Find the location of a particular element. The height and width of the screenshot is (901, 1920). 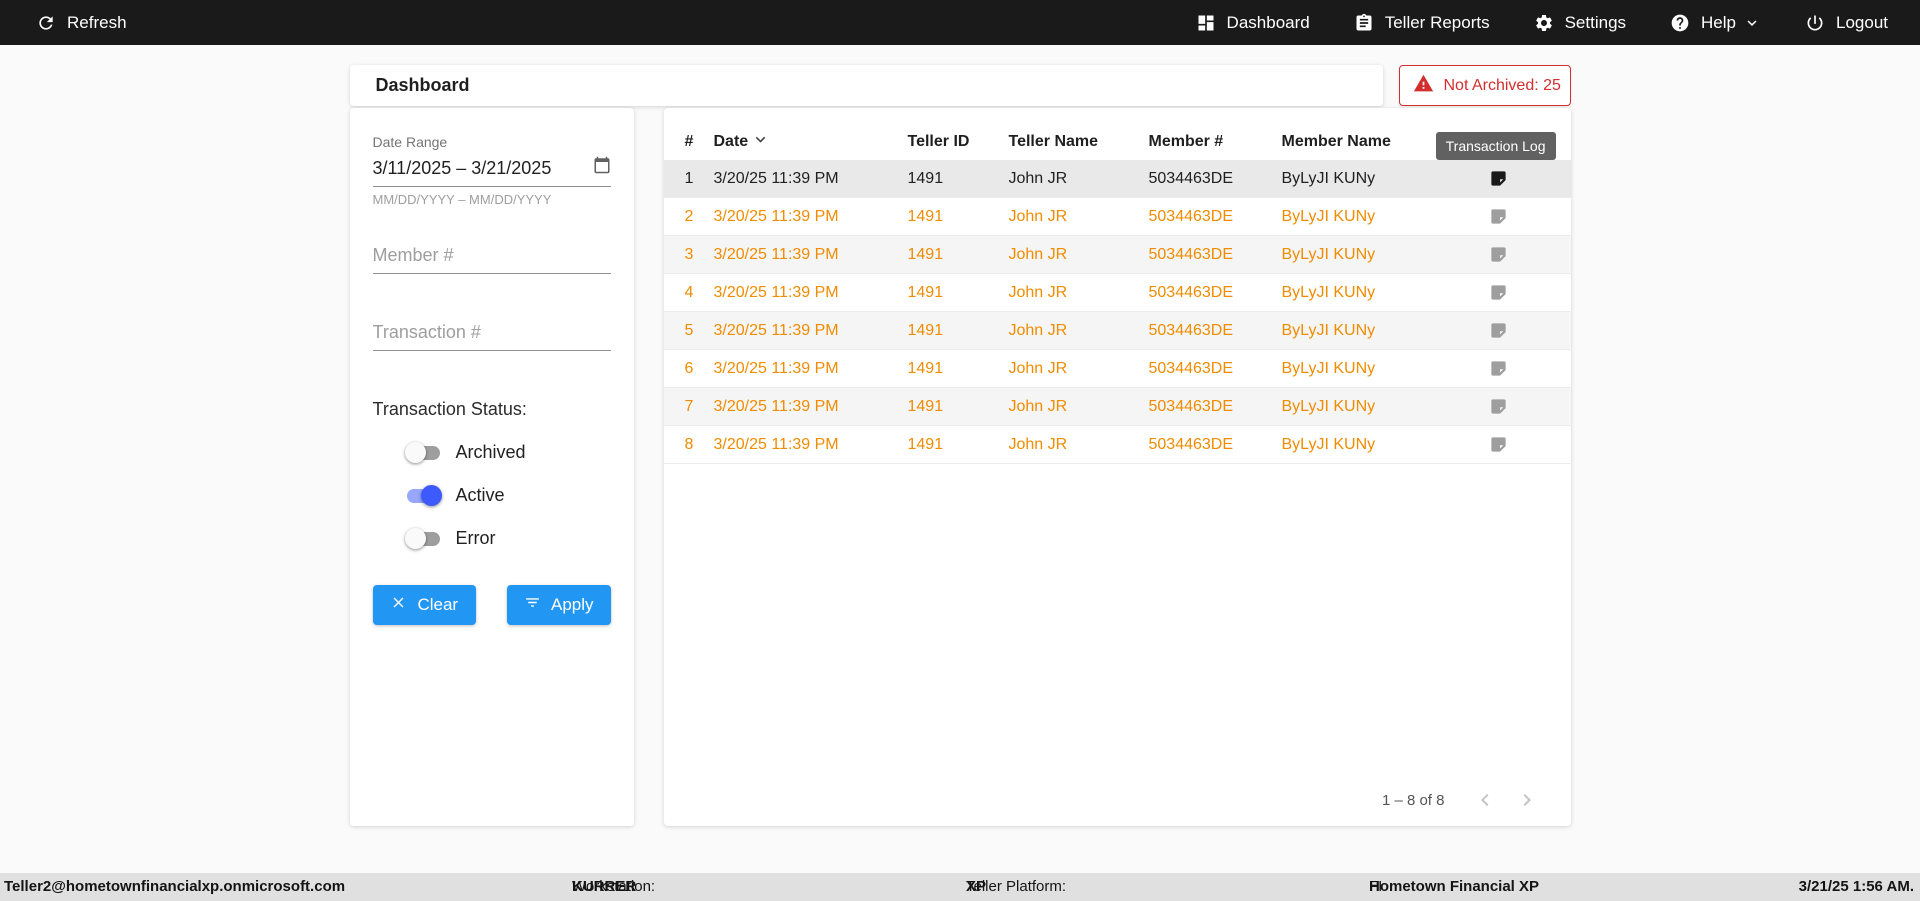

not-archived-badge: Not Archived: 25 is located at coordinates (1484, 85).